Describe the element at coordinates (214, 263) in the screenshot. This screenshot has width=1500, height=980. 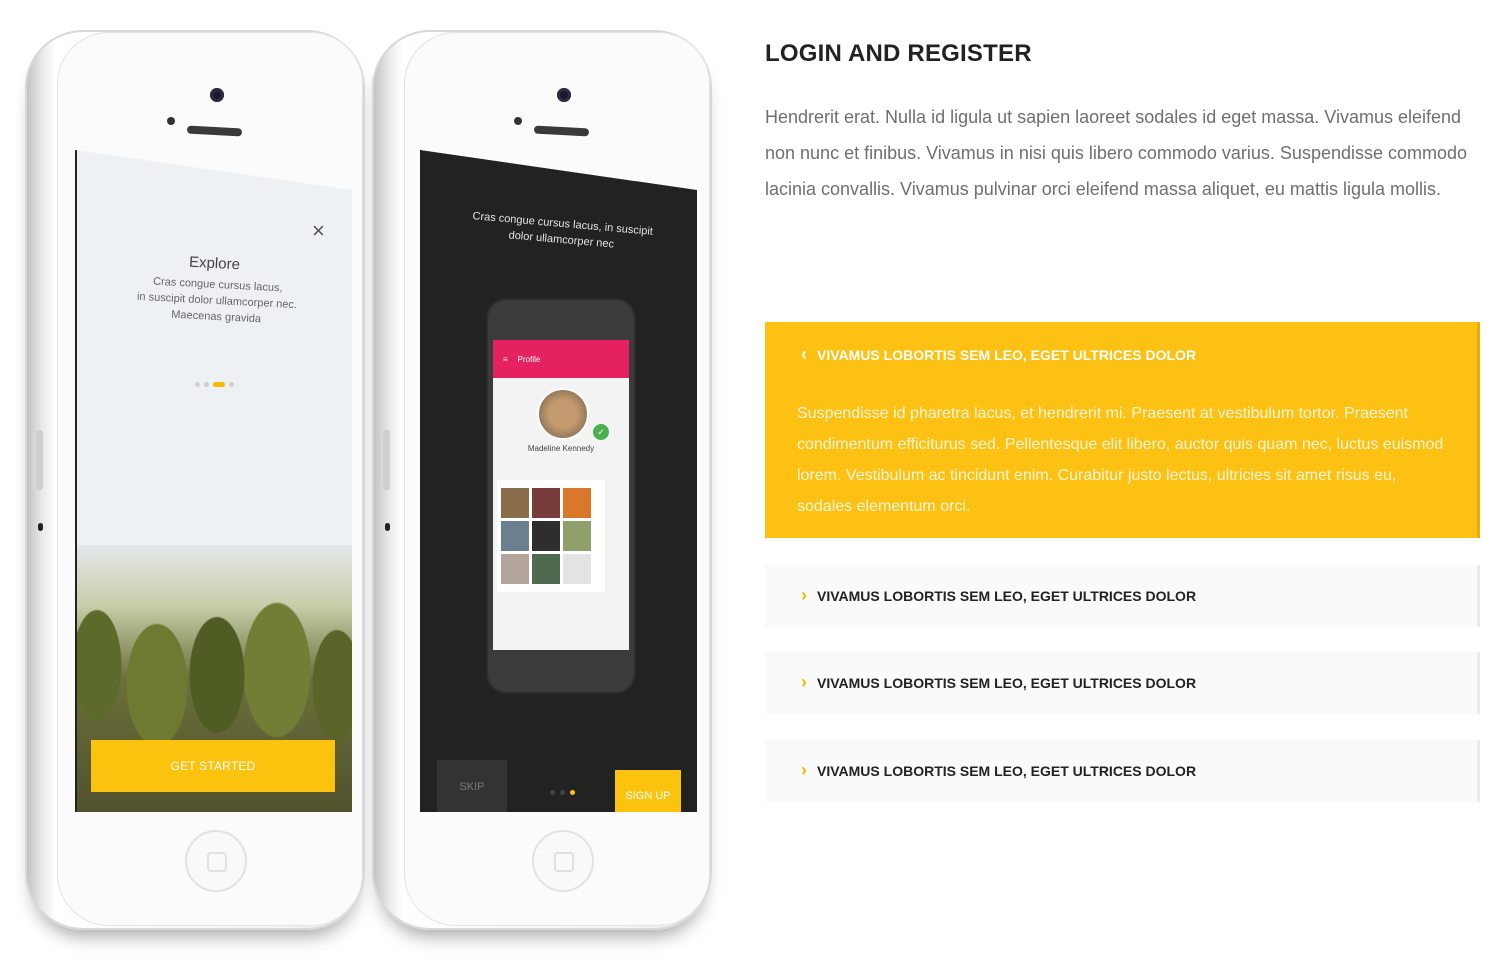
I see `explore-title: Explore` at that location.